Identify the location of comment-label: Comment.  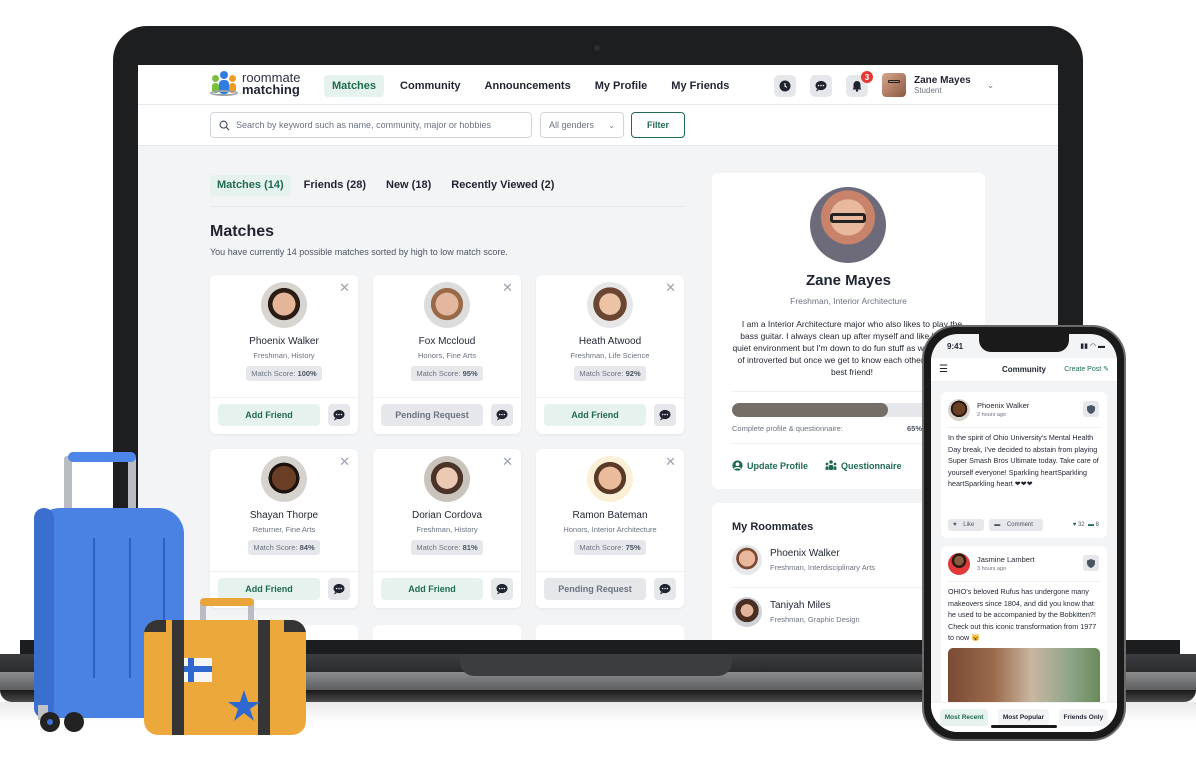
(1019, 525).